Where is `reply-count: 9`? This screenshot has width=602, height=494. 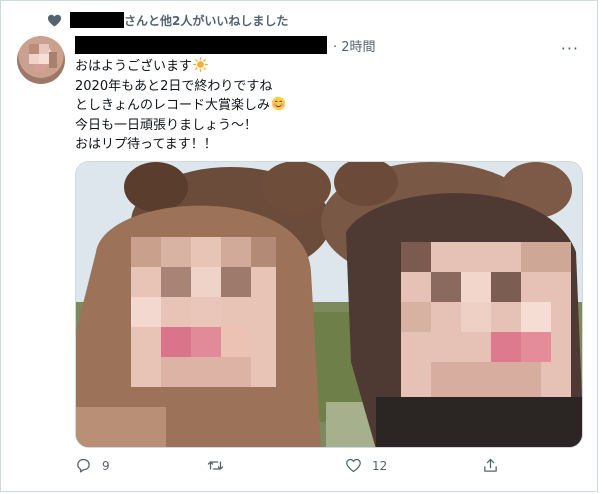 reply-count: 9 is located at coordinates (106, 465).